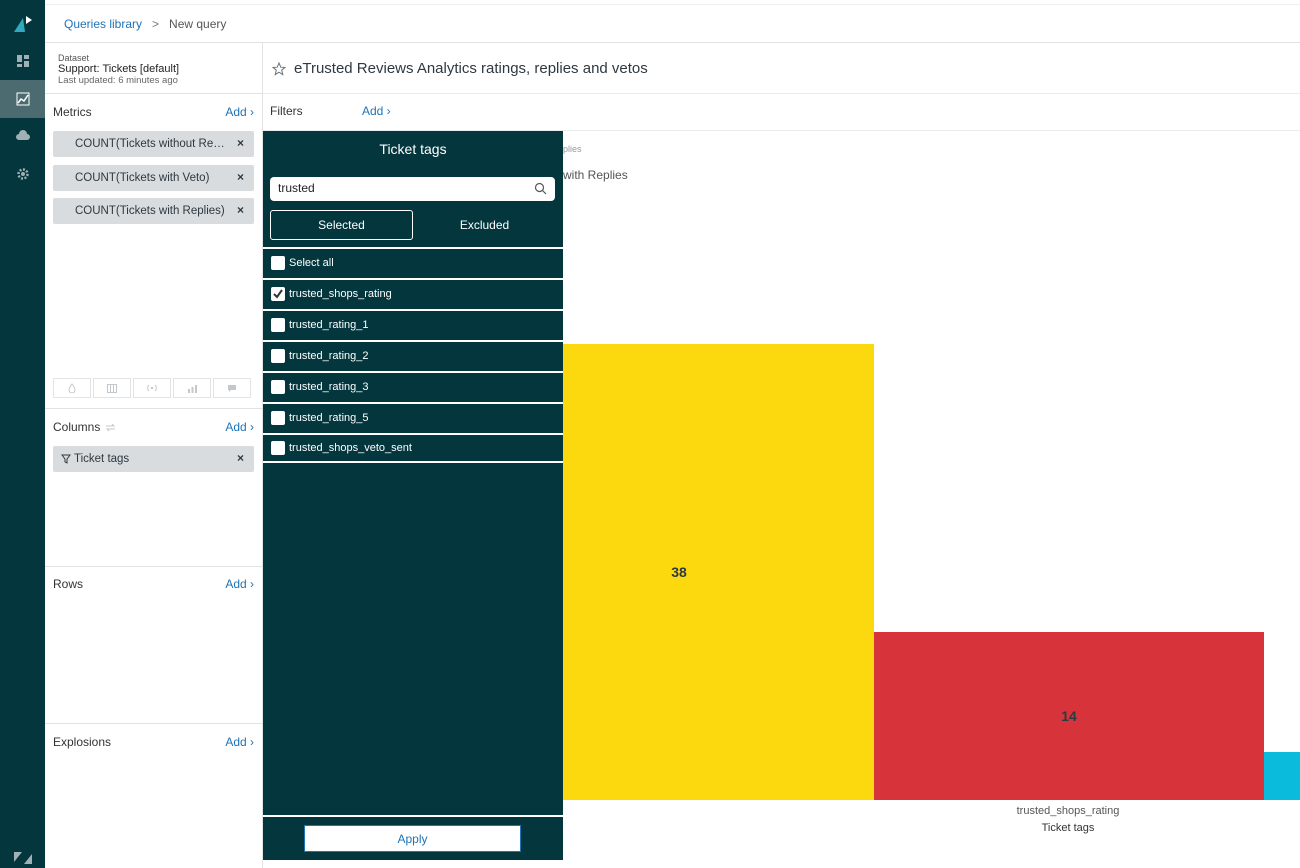  I want to click on top-bar: Queries library > New query, so click(672, 23).